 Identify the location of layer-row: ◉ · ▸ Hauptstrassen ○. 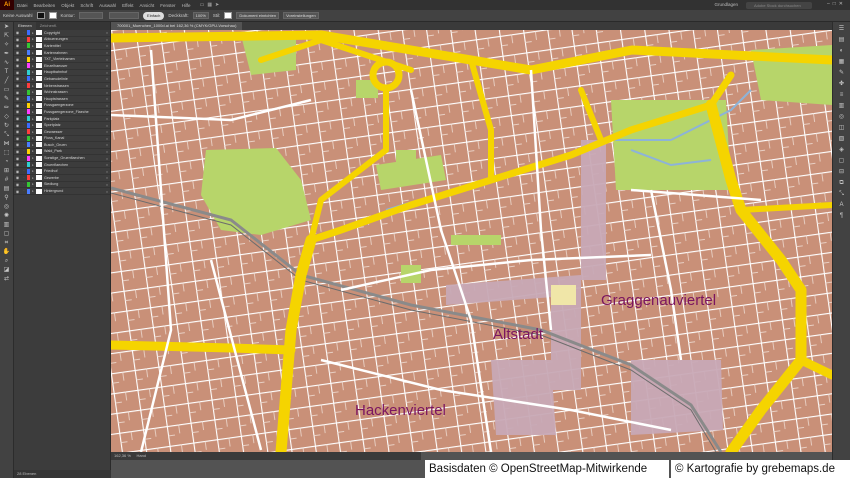
(62, 99).